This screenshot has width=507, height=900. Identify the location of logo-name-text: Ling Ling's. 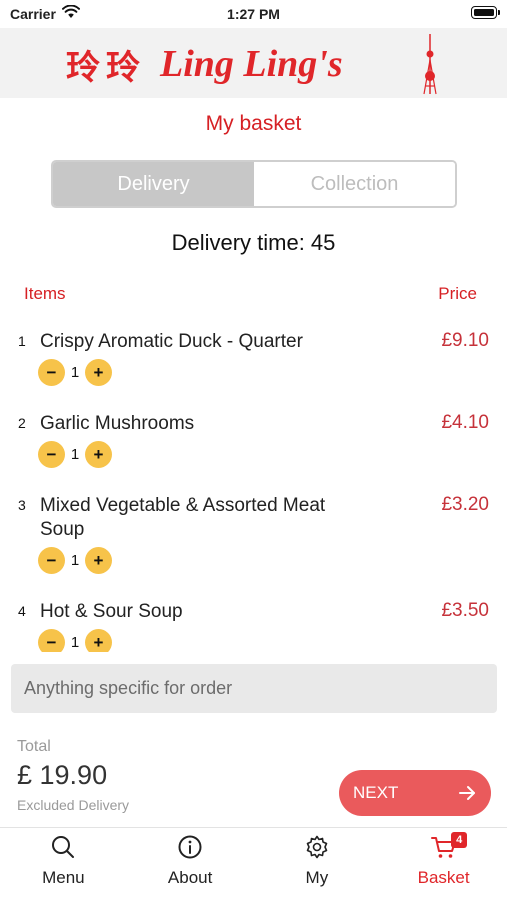
(251, 64).